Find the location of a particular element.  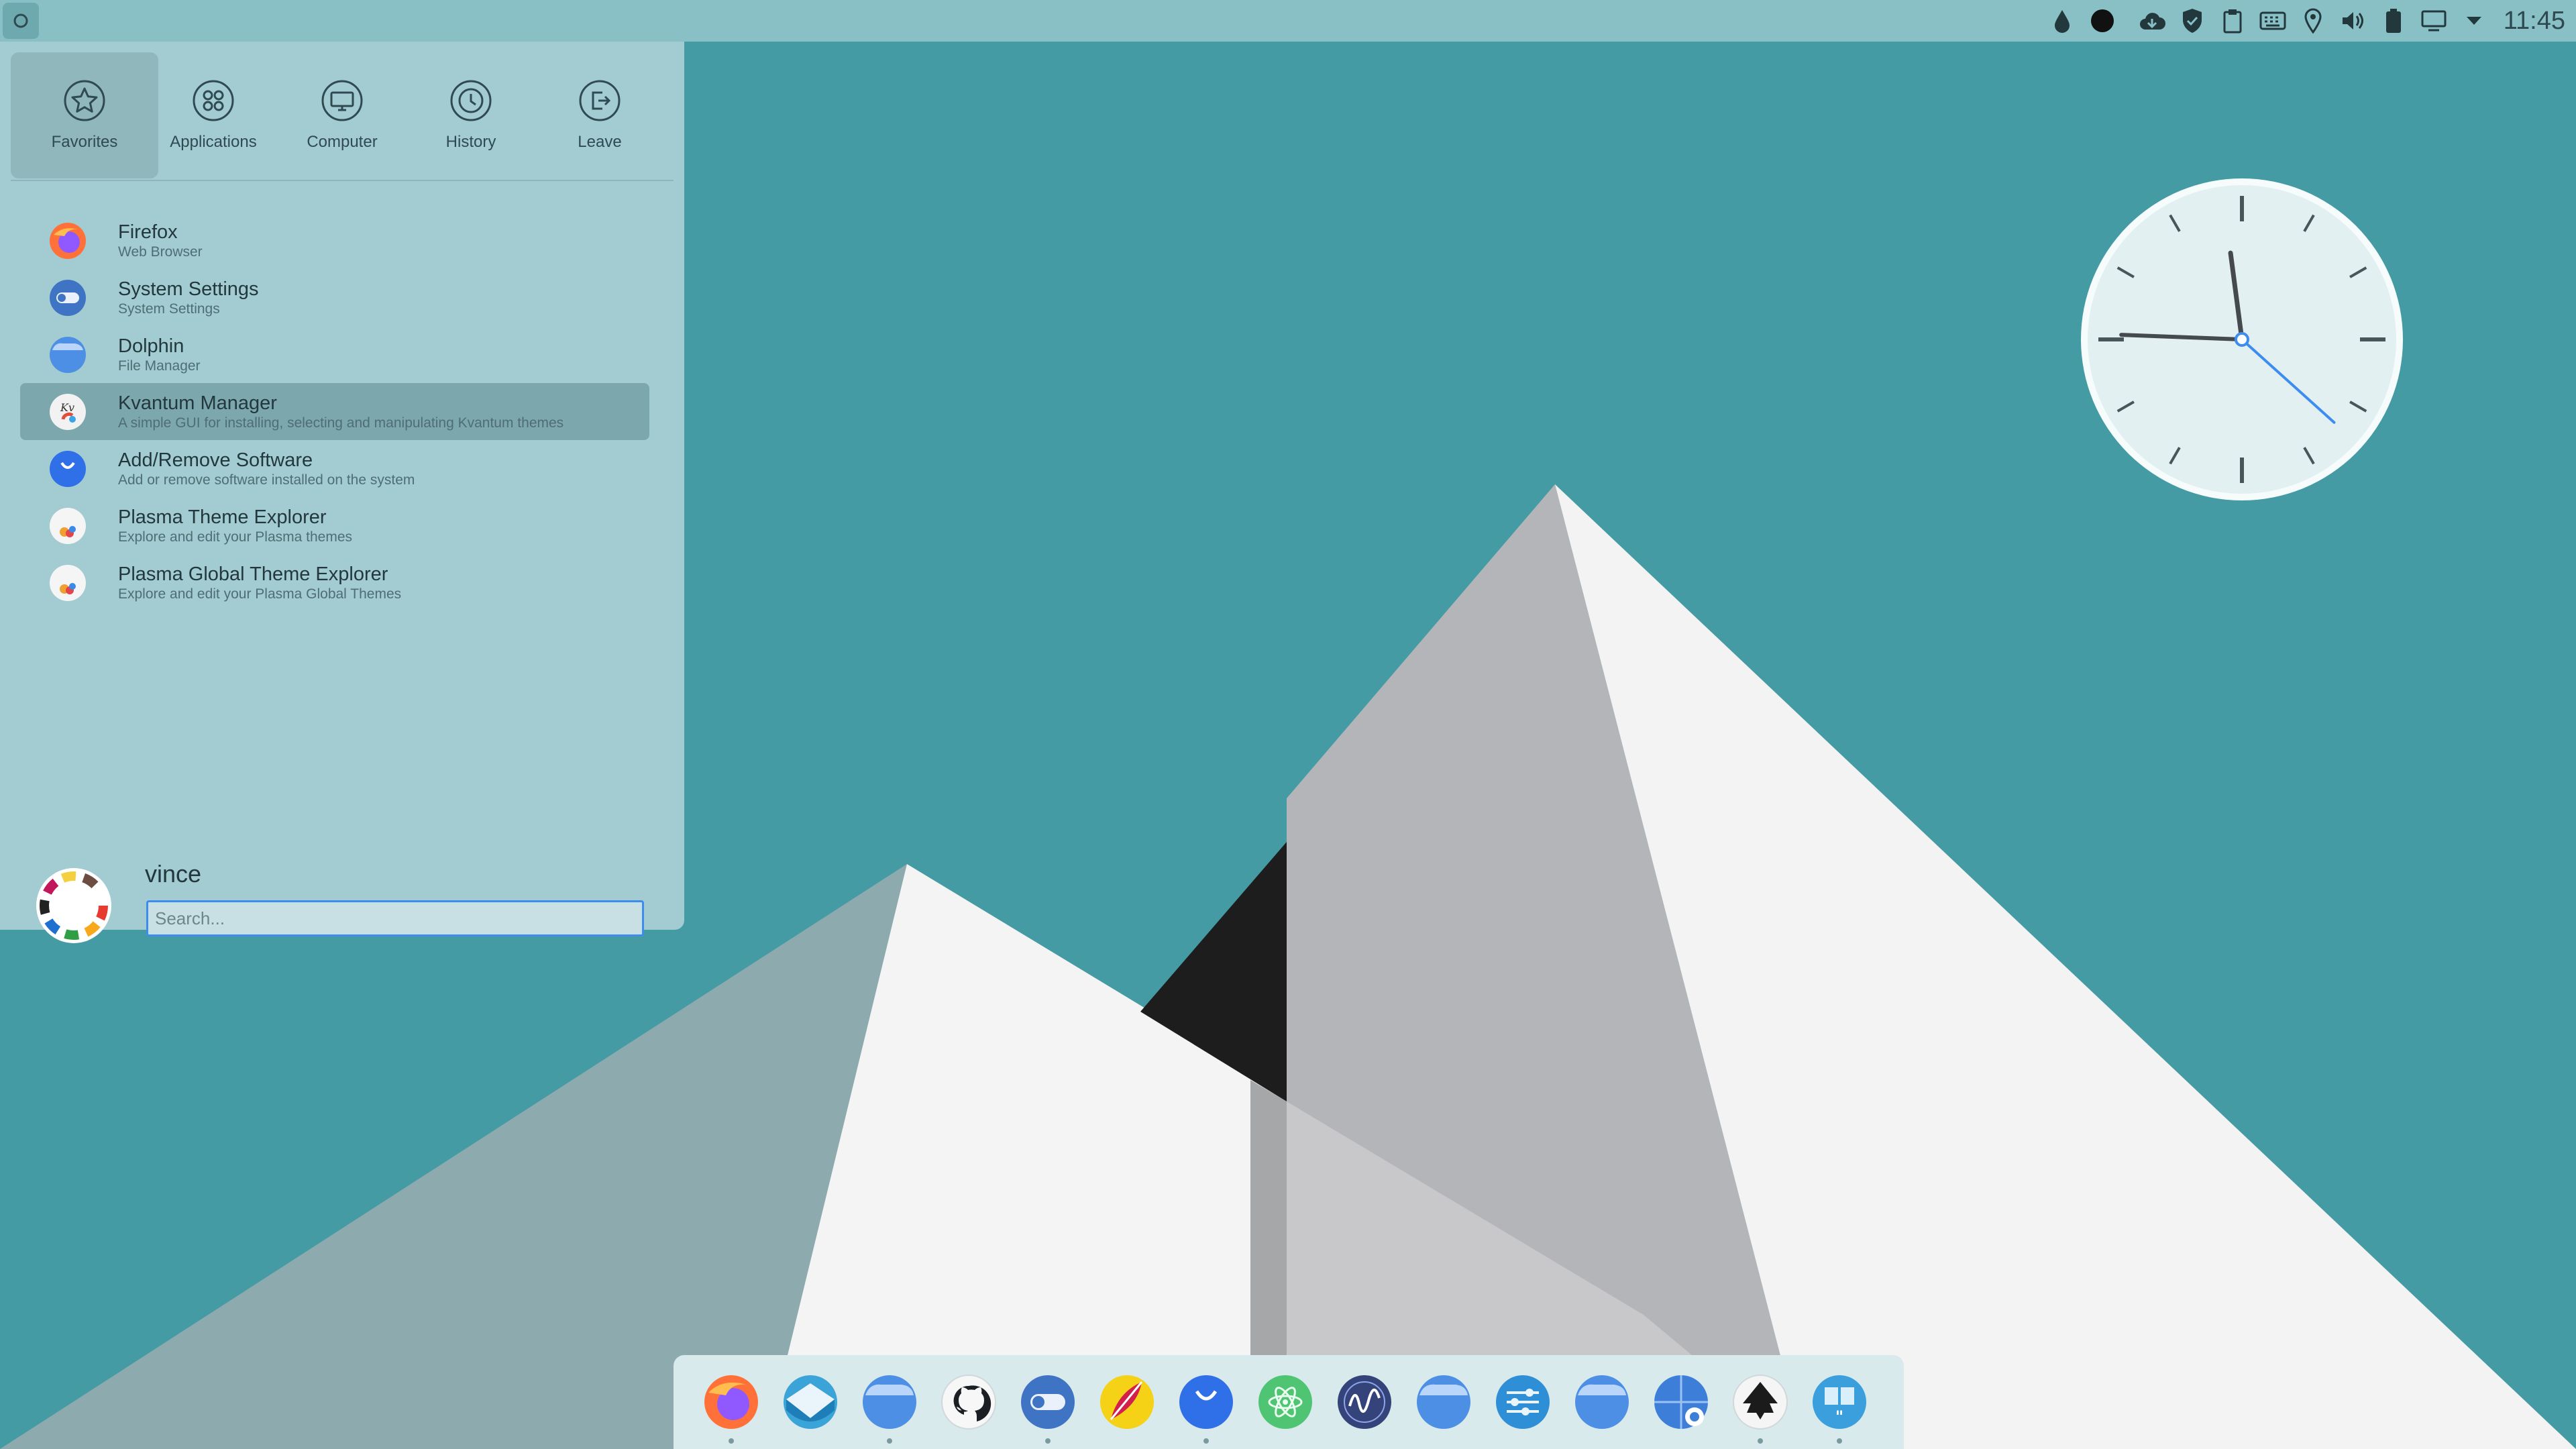

paint-icon is located at coordinates (1127, 1402).